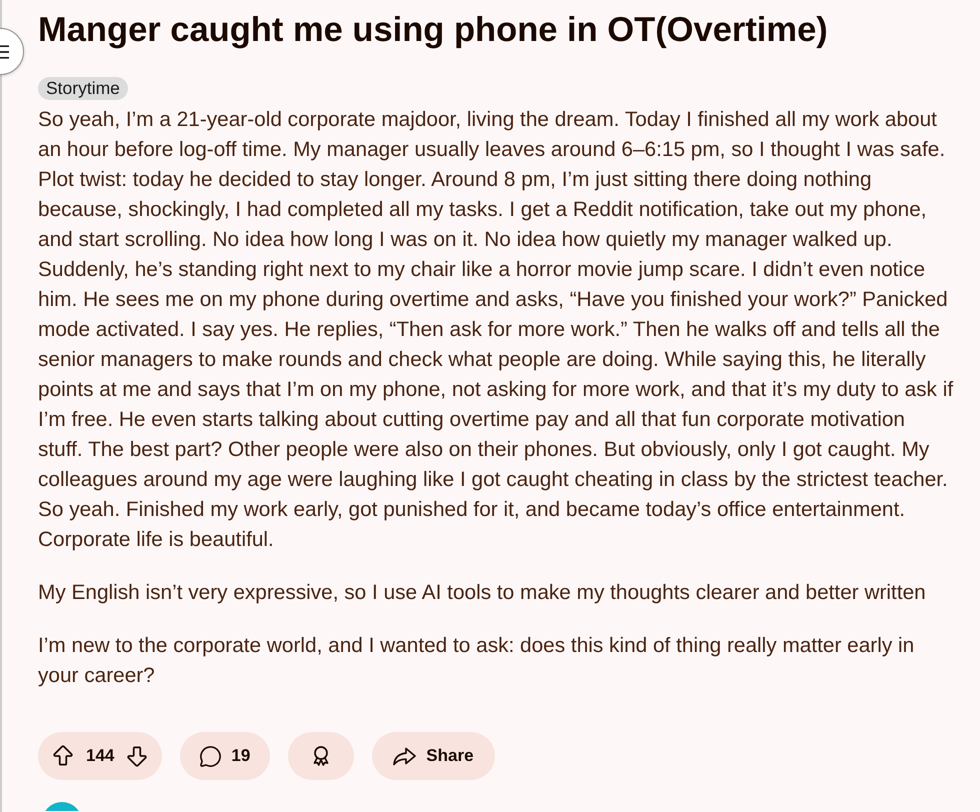  I want to click on comments-button: 19, so click(225, 756).